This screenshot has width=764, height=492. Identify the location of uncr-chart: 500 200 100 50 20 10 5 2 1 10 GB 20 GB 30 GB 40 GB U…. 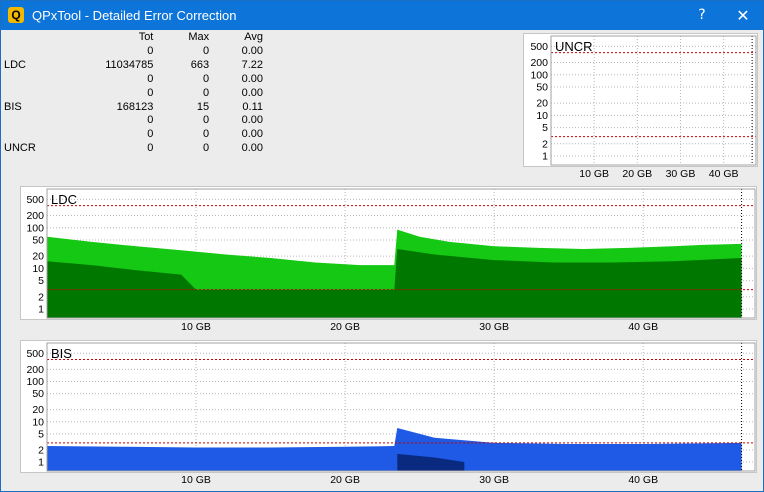
(640, 106).